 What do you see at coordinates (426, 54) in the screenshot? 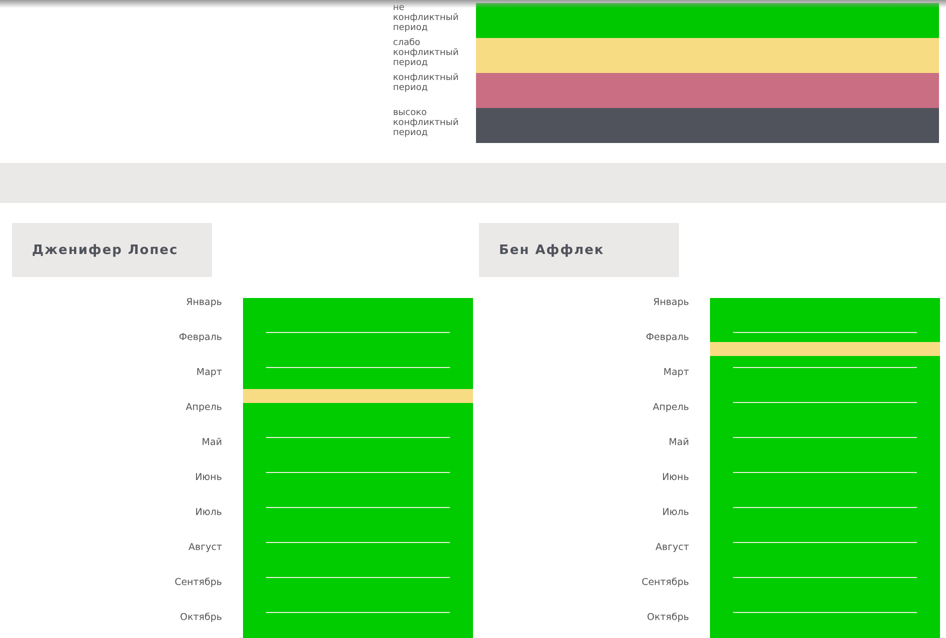
I see `legend-label: слабо конфликтный период` at bounding box center [426, 54].